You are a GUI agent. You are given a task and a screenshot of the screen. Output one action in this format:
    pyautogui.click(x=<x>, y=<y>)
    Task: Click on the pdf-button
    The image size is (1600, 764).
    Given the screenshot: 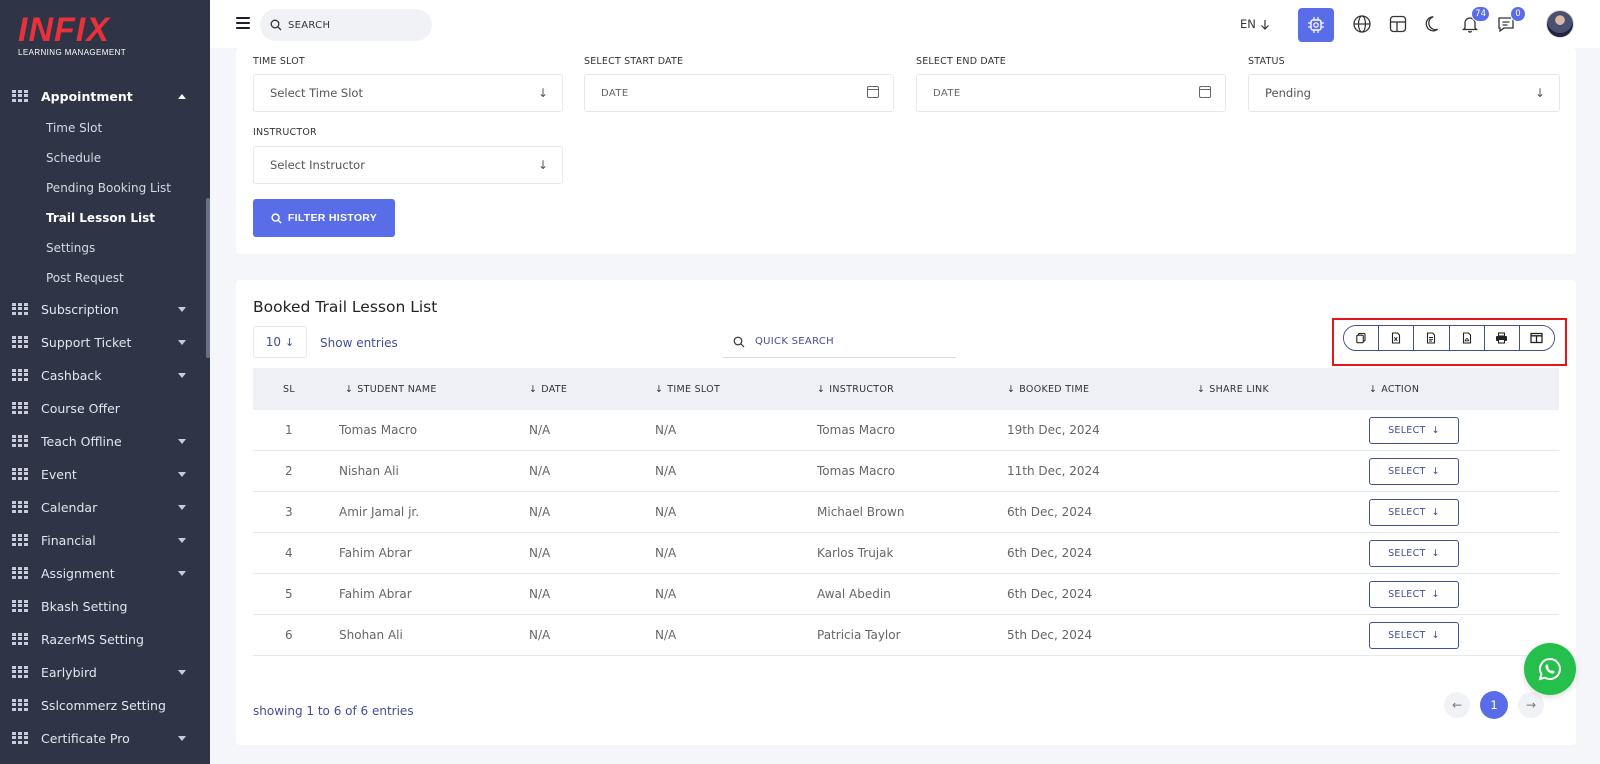 What is the action you would take?
    pyautogui.click(x=1467, y=338)
    